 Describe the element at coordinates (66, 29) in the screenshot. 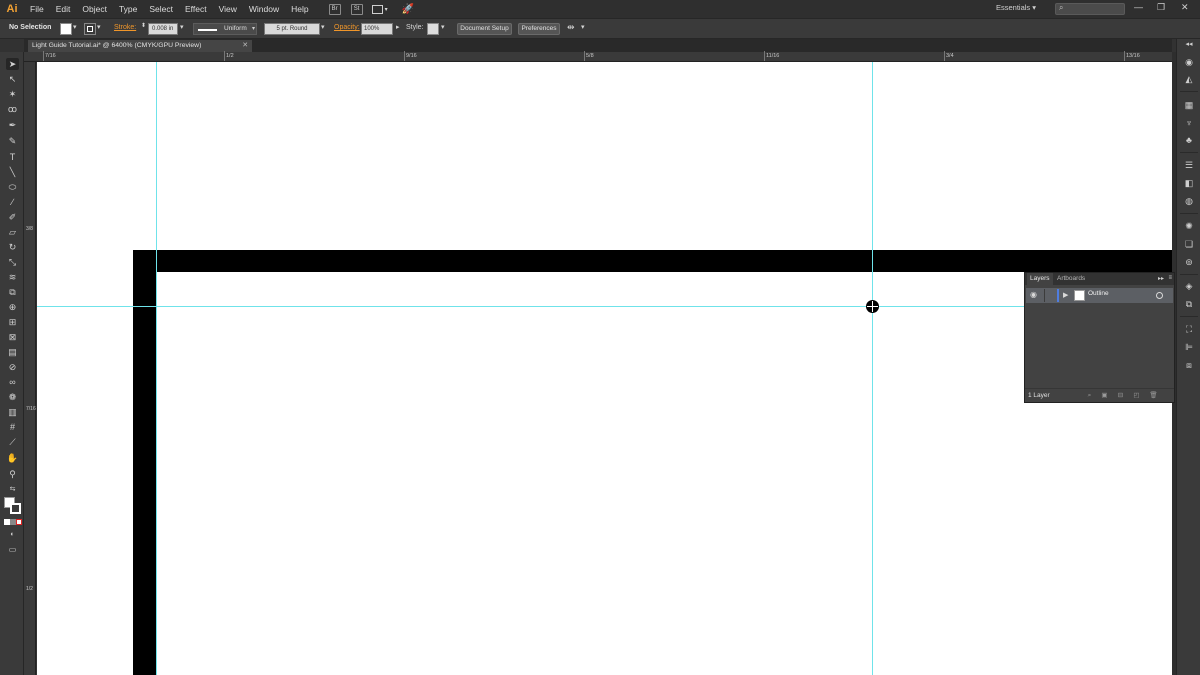

I see `fill-swatch` at that location.